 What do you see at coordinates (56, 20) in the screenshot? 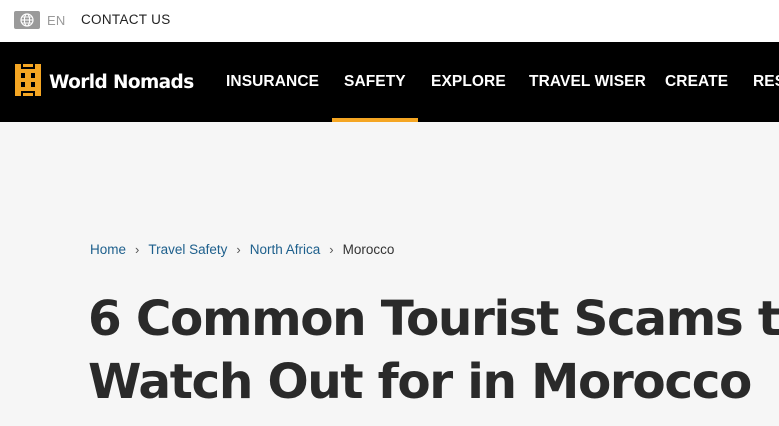
I see `language-code: EN` at bounding box center [56, 20].